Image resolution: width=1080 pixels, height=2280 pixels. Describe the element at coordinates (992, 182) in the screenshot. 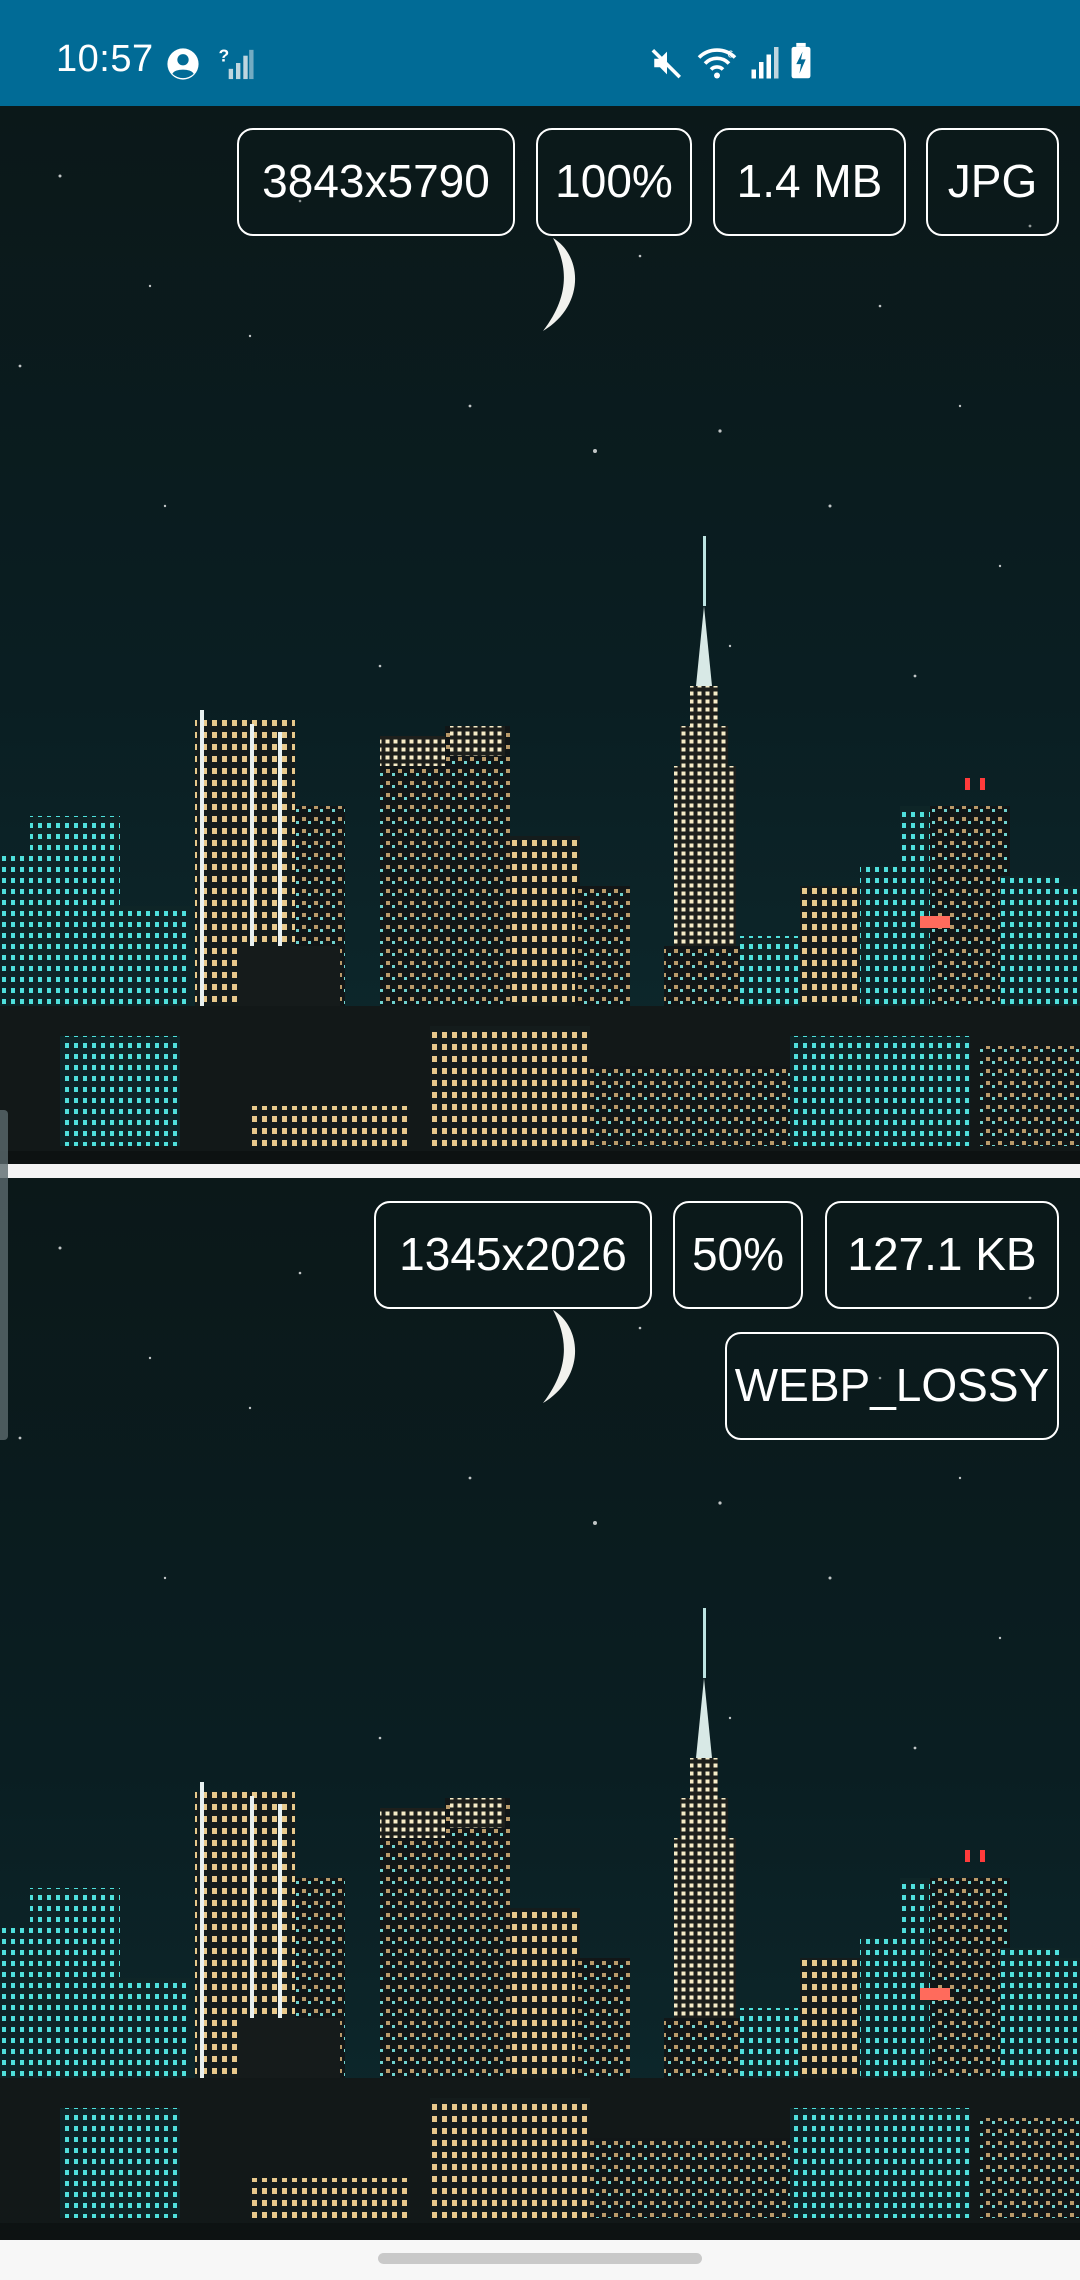

I see `format-badge: JPG` at that location.